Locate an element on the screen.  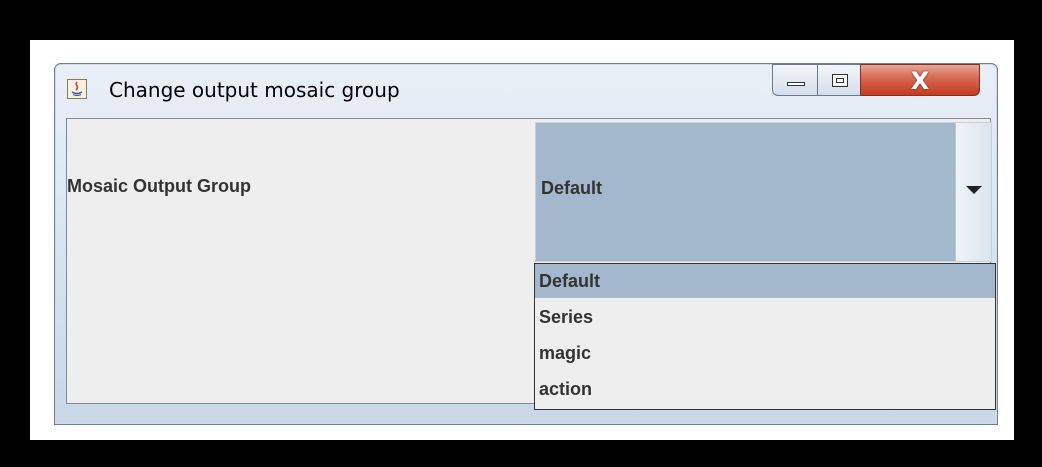
combobox-selected-value: Default is located at coordinates (572, 188).